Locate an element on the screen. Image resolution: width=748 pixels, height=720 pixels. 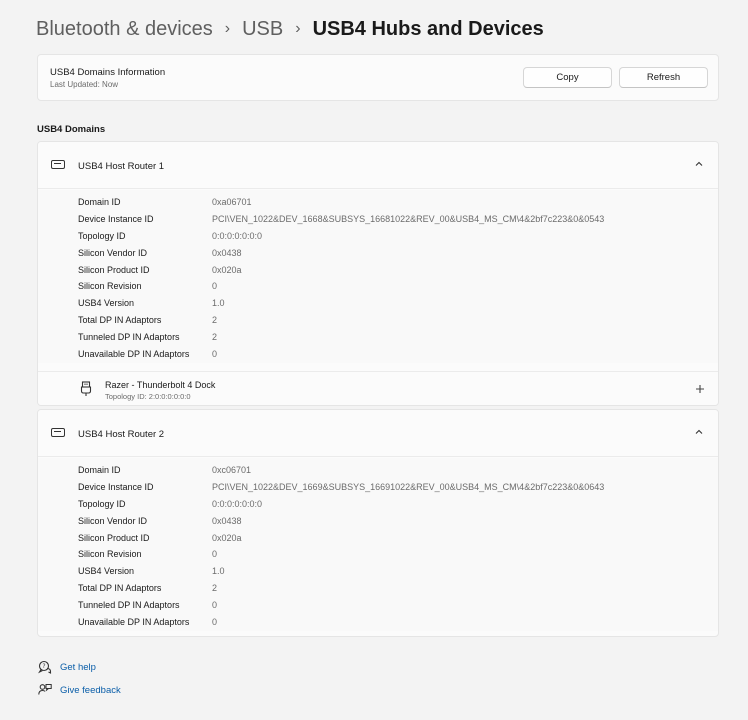
property-value: 0xa06701 is located at coordinates (232, 202).